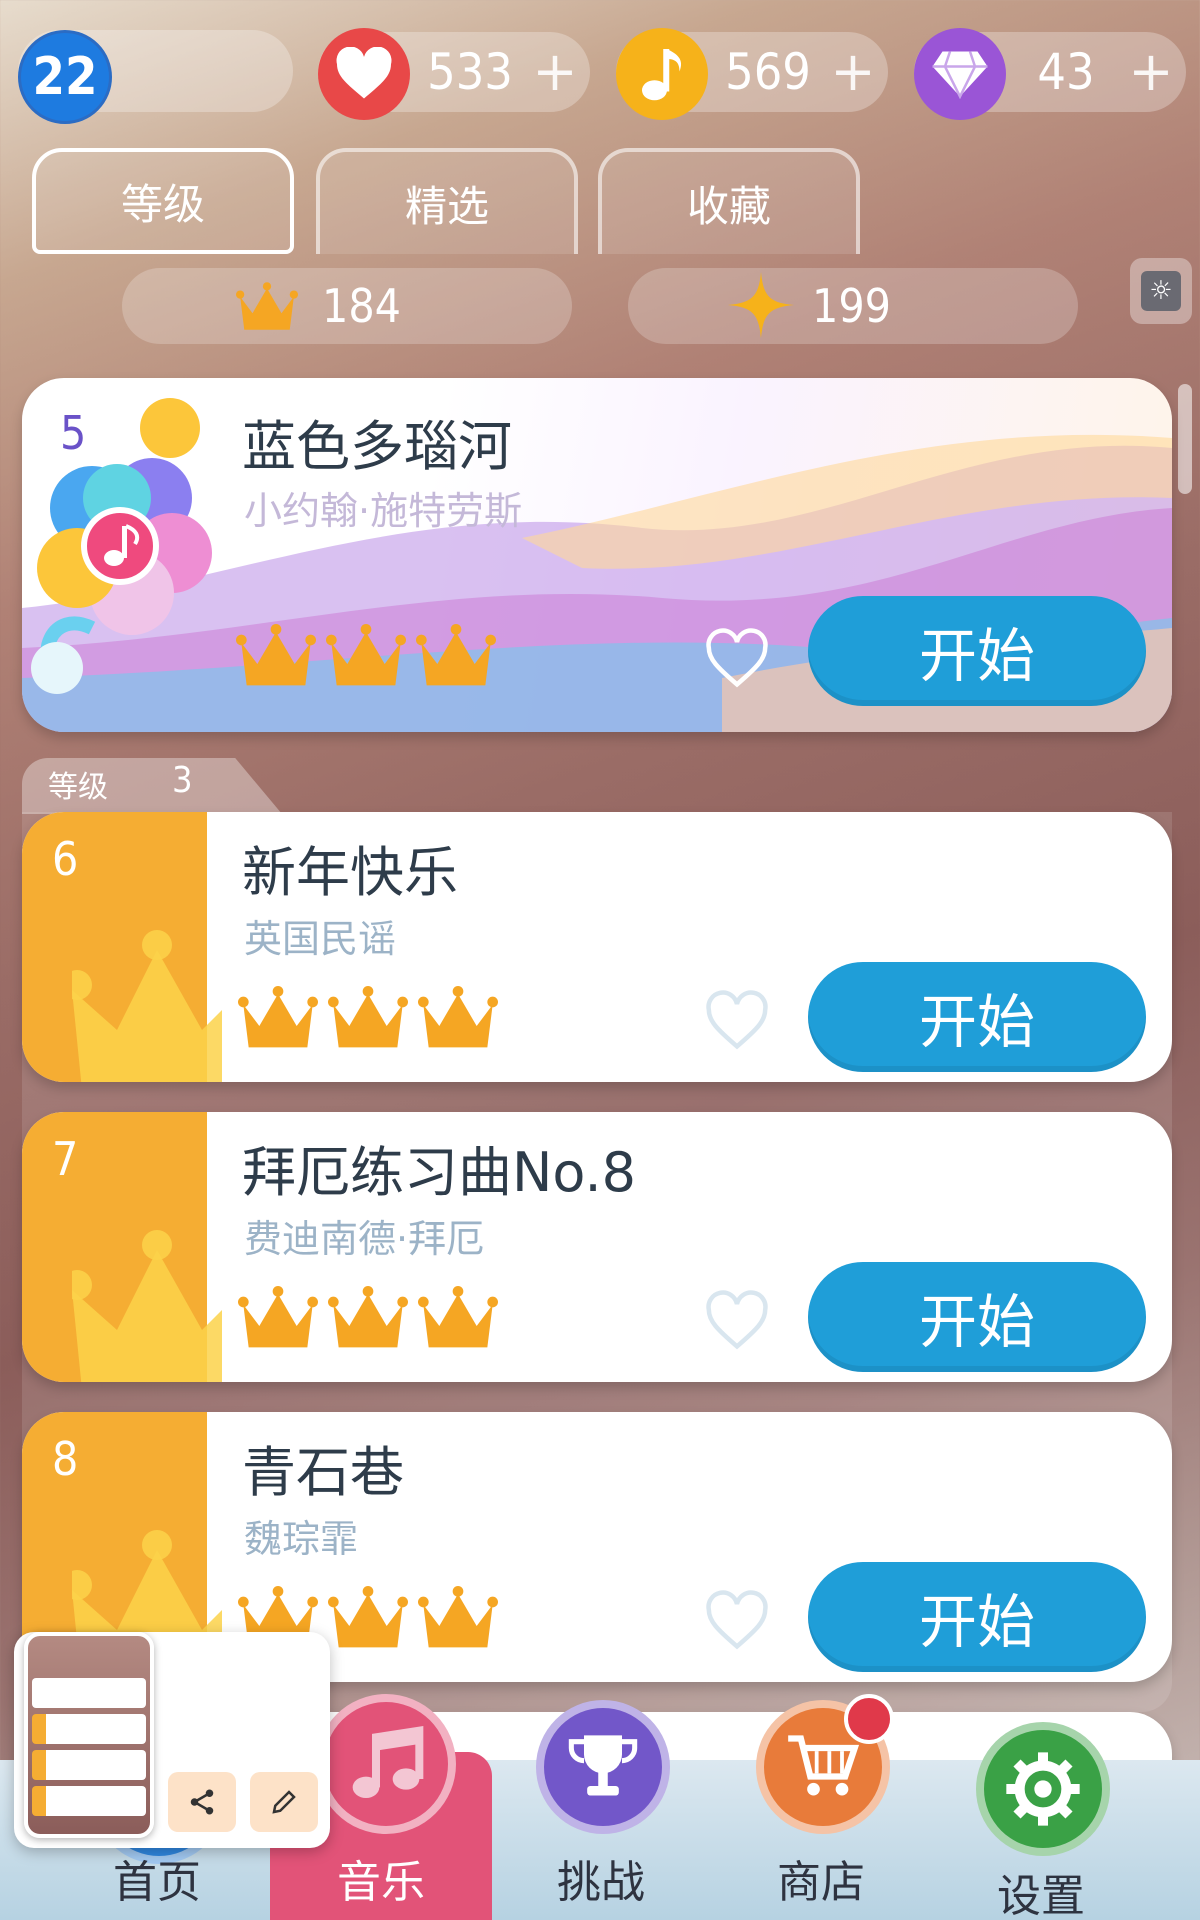 Image resolution: width=1200 pixels, height=1920 pixels. What do you see at coordinates (761, 305) in the screenshot?
I see `sparkle-icon` at bounding box center [761, 305].